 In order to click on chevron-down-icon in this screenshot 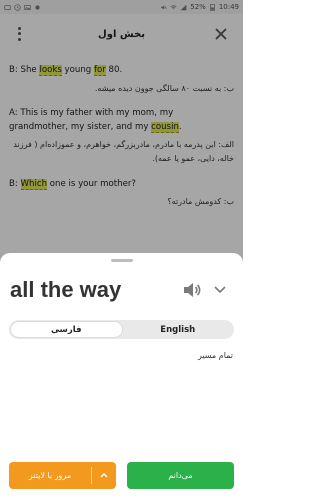, I will do `click(220, 290)`.